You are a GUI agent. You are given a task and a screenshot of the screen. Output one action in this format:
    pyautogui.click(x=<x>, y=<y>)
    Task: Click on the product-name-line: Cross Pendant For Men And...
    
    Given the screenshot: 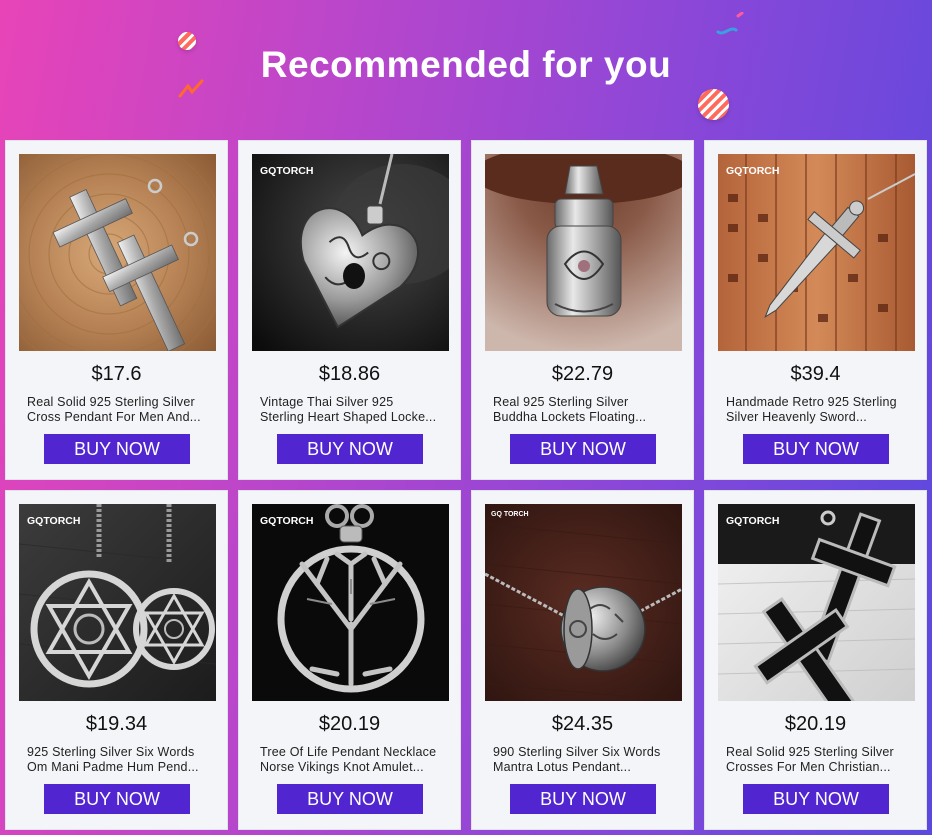 What is the action you would take?
    pyautogui.click(x=114, y=417)
    